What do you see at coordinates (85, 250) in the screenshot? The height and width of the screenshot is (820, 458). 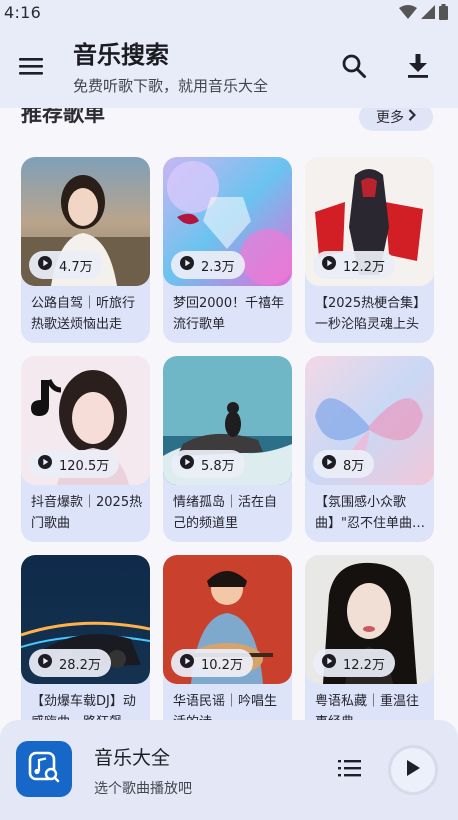 I see `playlist-card: 4.7万 公路自驾｜听旅行热歌送烦恼出走` at bounding box center [85, 250].